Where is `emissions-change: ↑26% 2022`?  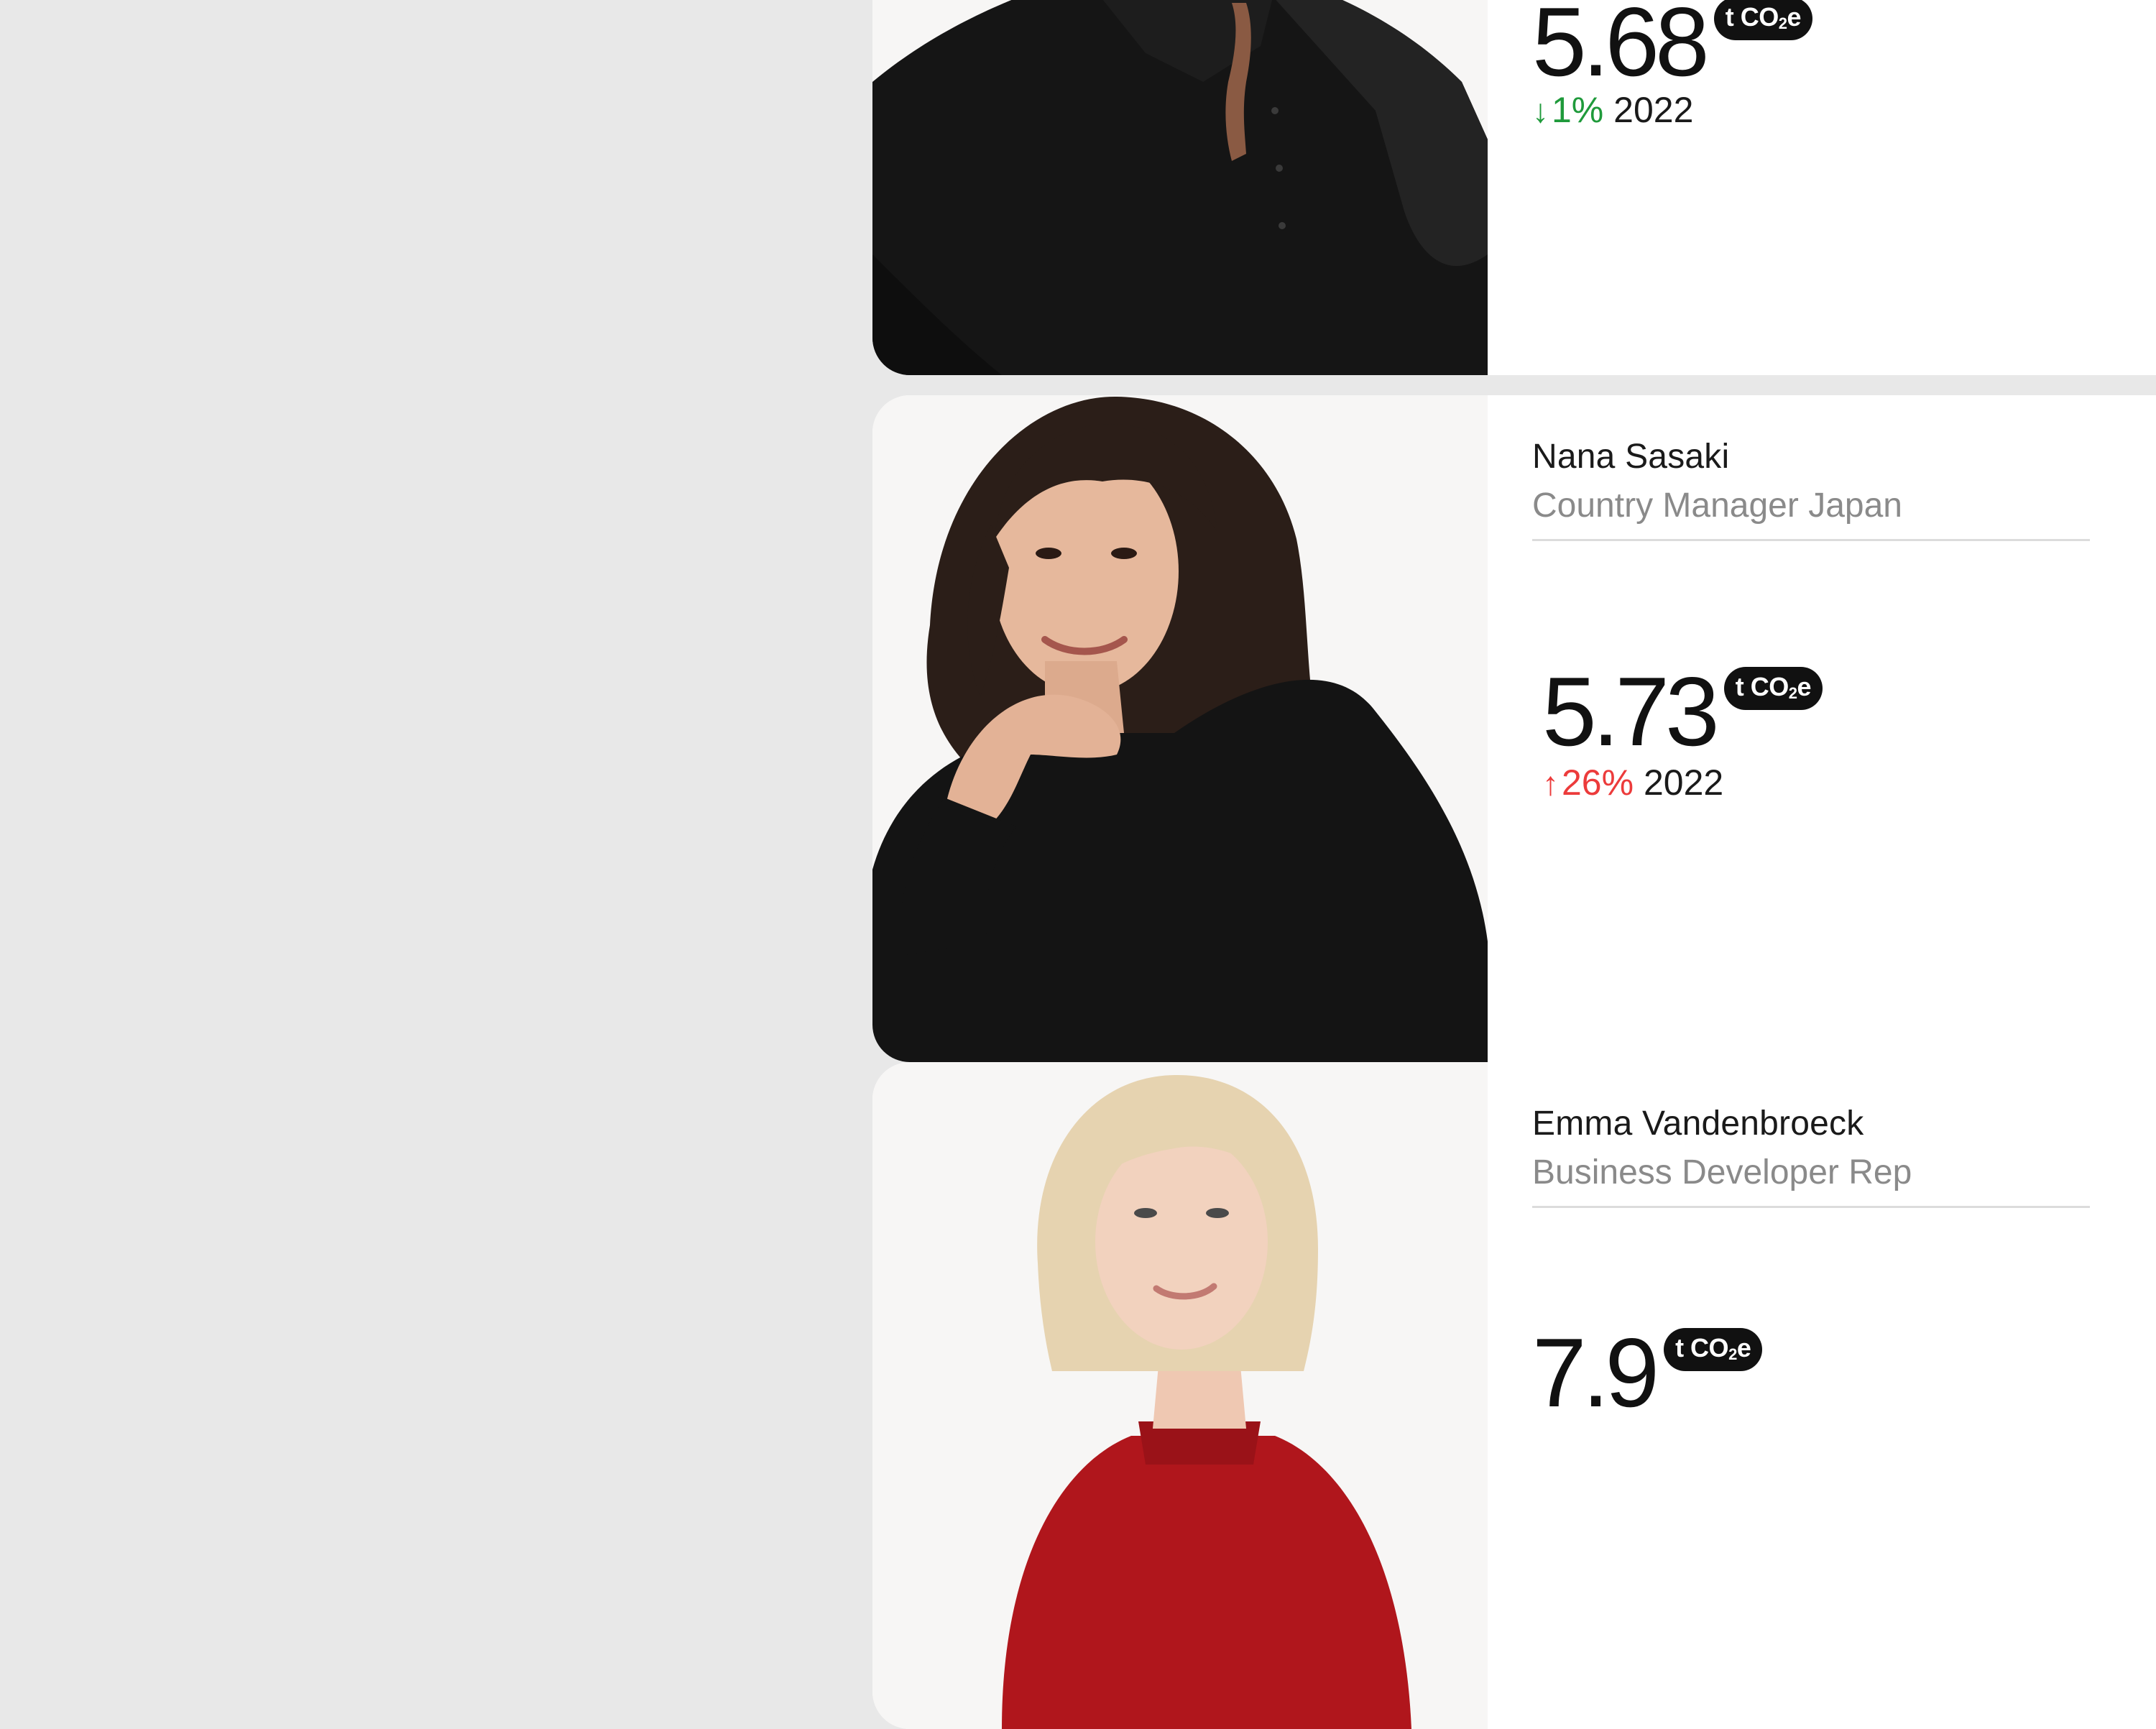 emissions-change: ↑26% 2022 is located at coordinates (1632, 782).